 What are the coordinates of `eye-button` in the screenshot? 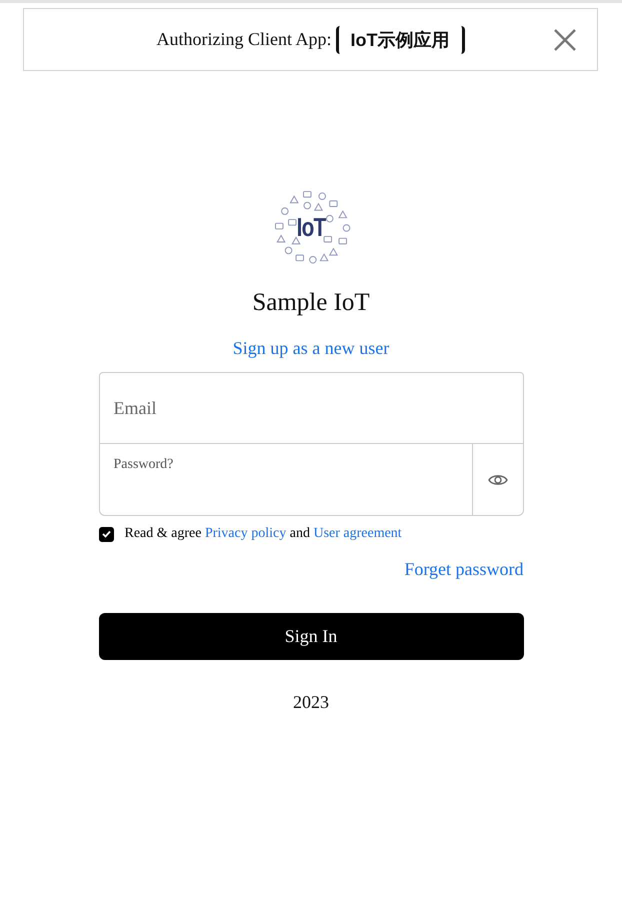 It's located at (498, 480).